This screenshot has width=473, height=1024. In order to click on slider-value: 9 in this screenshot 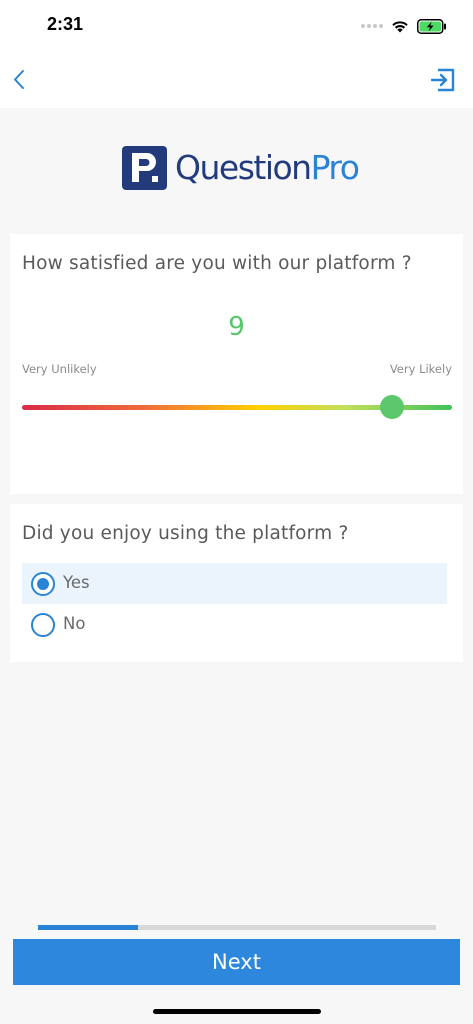, I will do `click(236, 327)`.